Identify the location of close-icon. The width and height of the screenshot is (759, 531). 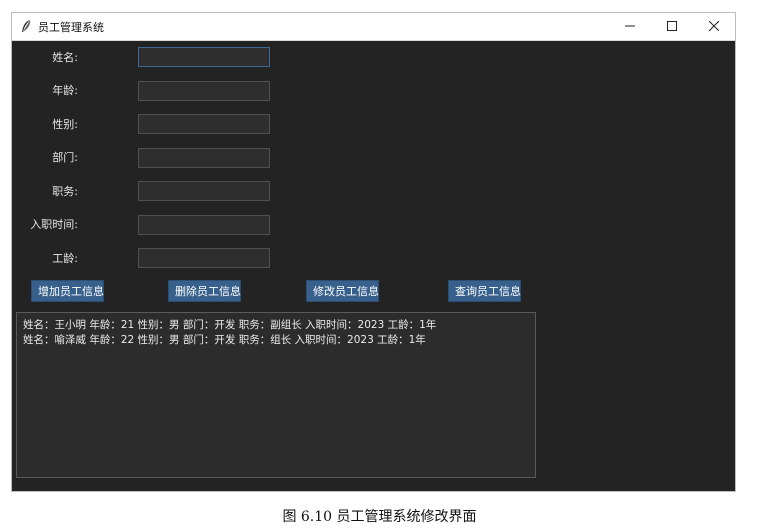
(714, 26).